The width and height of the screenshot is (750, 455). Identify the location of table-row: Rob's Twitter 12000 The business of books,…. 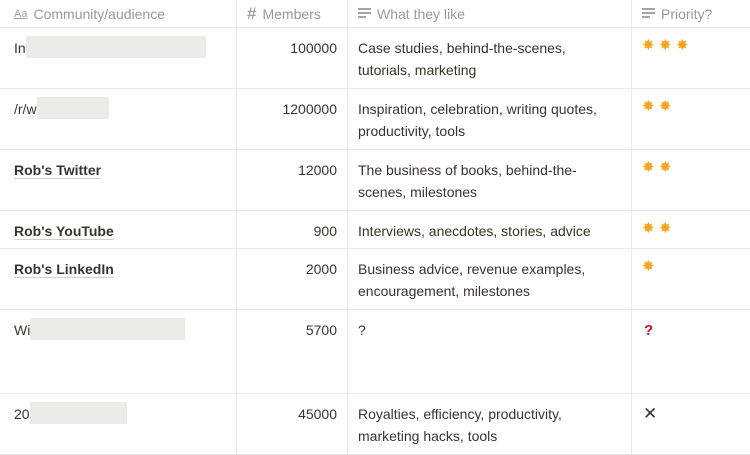
(375, 180).